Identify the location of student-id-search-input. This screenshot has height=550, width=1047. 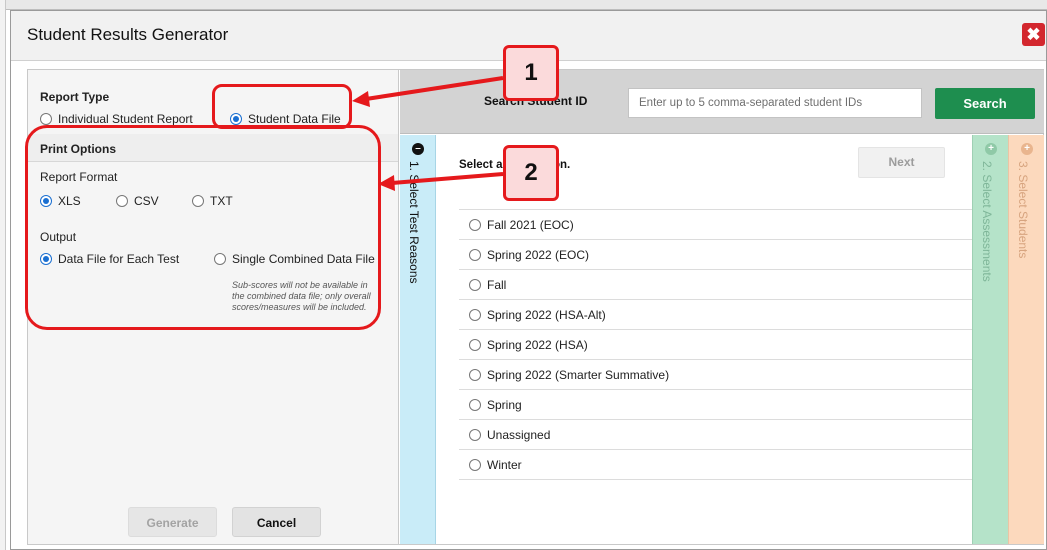
(775, 103).